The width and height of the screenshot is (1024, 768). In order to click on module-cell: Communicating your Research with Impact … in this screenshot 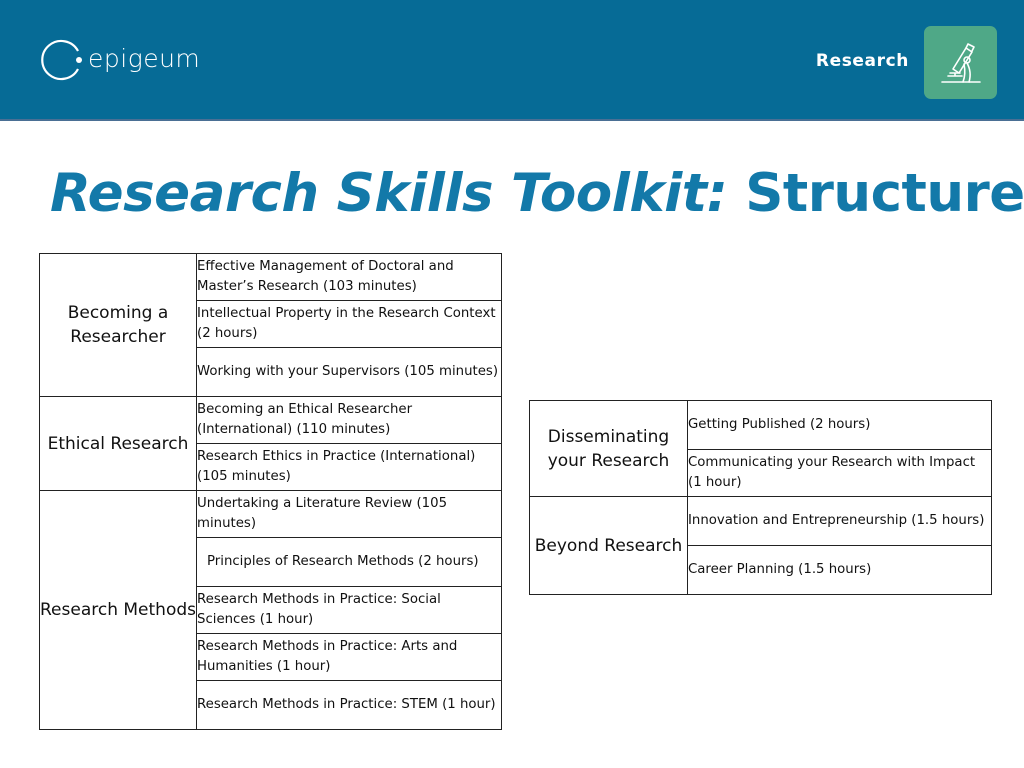, I will do `click(839, 473)`.